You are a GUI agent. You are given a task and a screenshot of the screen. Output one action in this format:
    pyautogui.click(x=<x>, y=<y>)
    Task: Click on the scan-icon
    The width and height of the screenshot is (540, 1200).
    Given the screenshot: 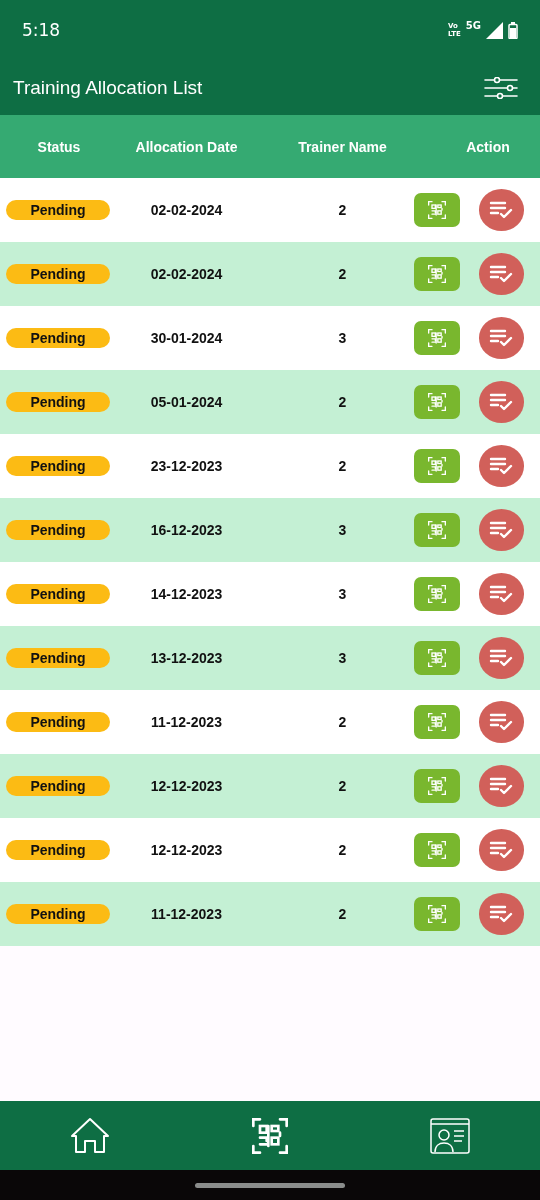 What is the action you would take?
    pyautogui.click(x=270, y=1135)
    